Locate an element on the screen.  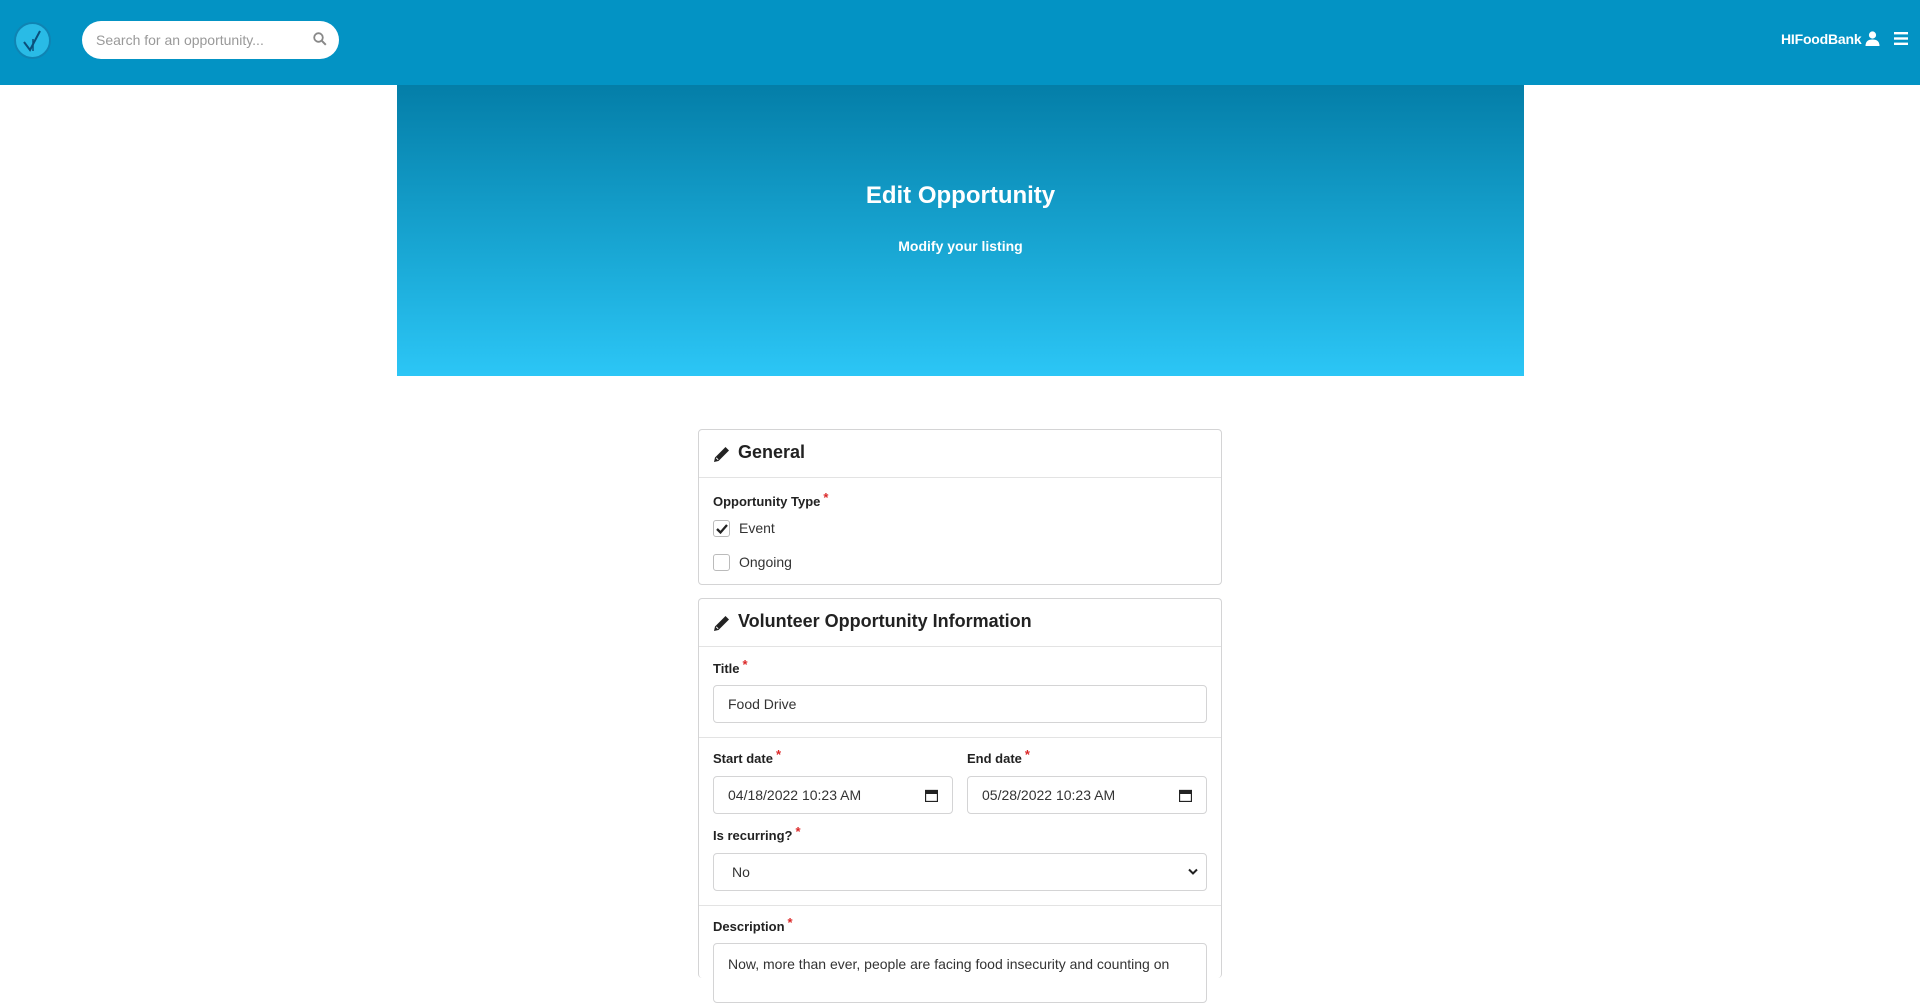
hamburger-menu-icon is located at coordinates (1901, 38).